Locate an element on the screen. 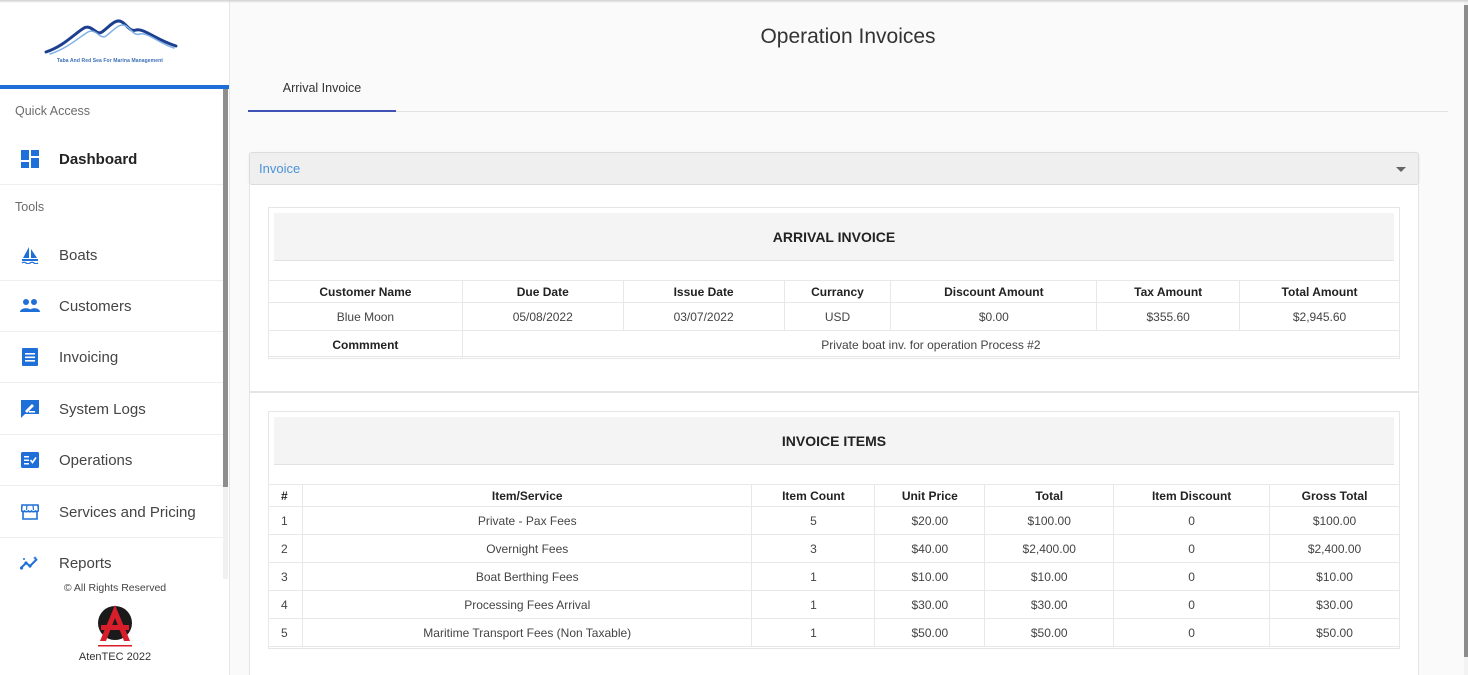 This screenshot has height=675, width=1468. page-title: Operation Invoices is located at coordinates (848, 36).